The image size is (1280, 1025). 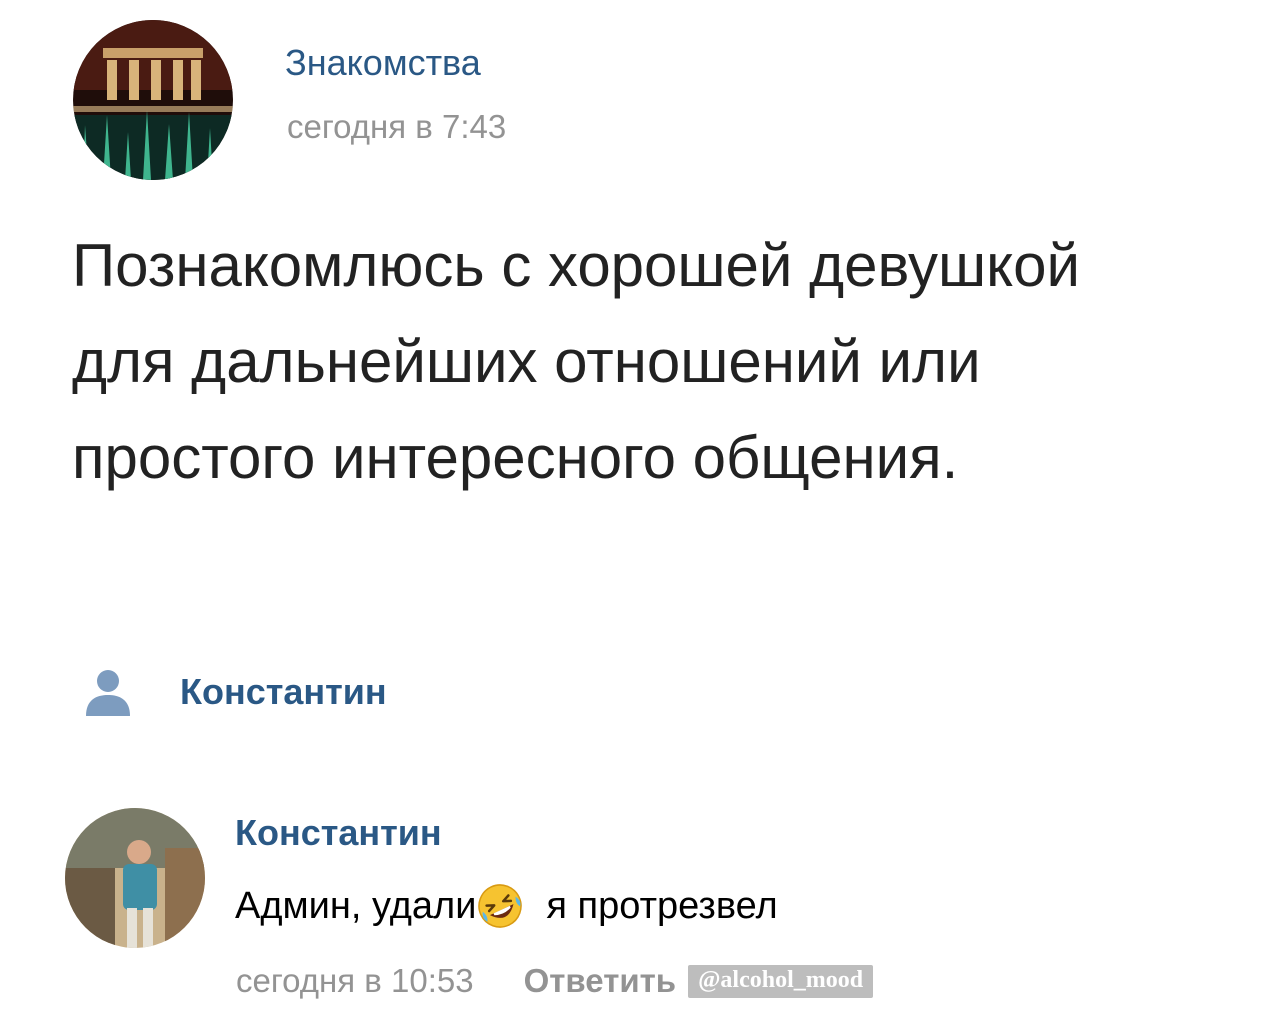 I want to click on comment-text: Админ, удали я протрезвел, so click(x=506, y=906).